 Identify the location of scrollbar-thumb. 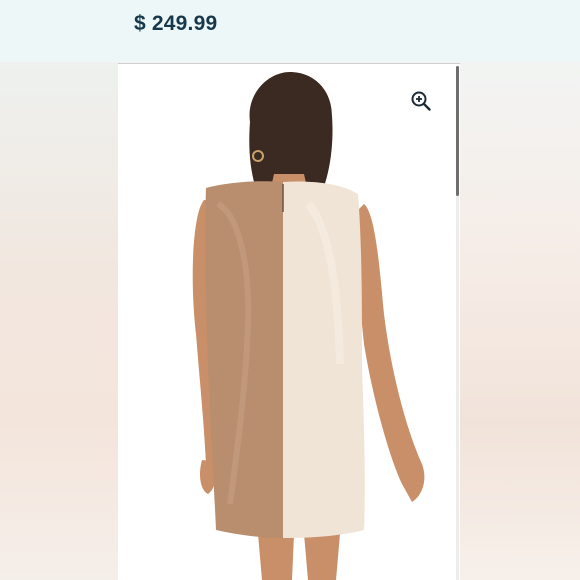
(457, 131).